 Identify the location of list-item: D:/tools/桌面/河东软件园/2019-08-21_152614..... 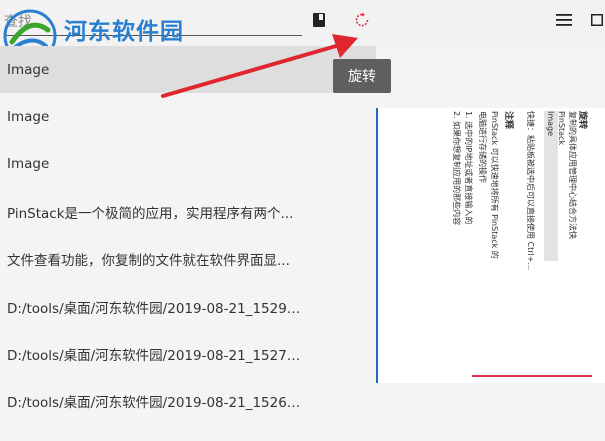
(188, 401).